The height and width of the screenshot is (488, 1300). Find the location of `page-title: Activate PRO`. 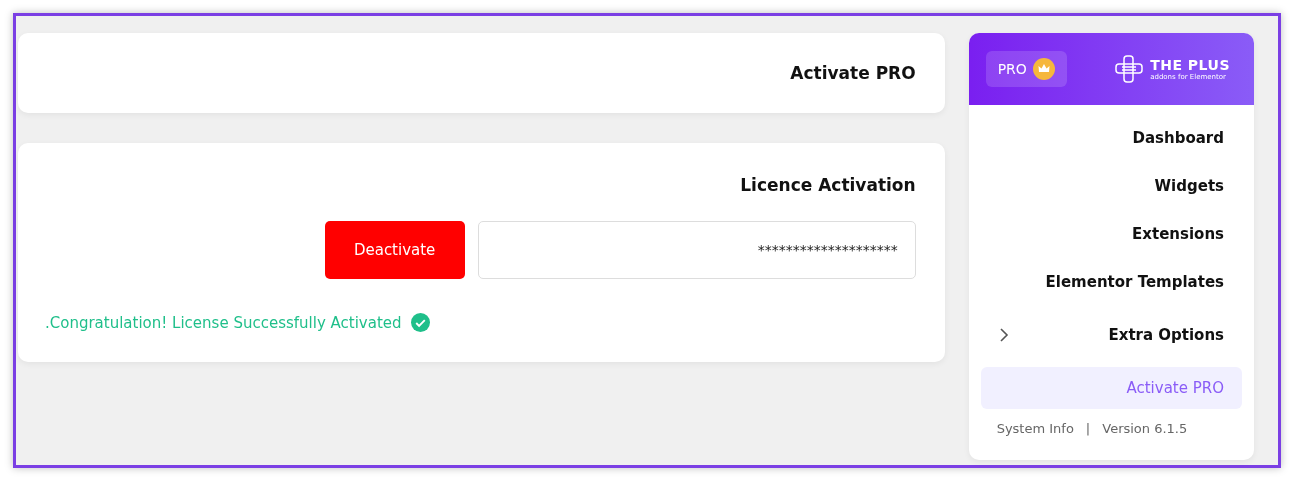

page-title: Activate PRO is located at coordinates (853, 73).